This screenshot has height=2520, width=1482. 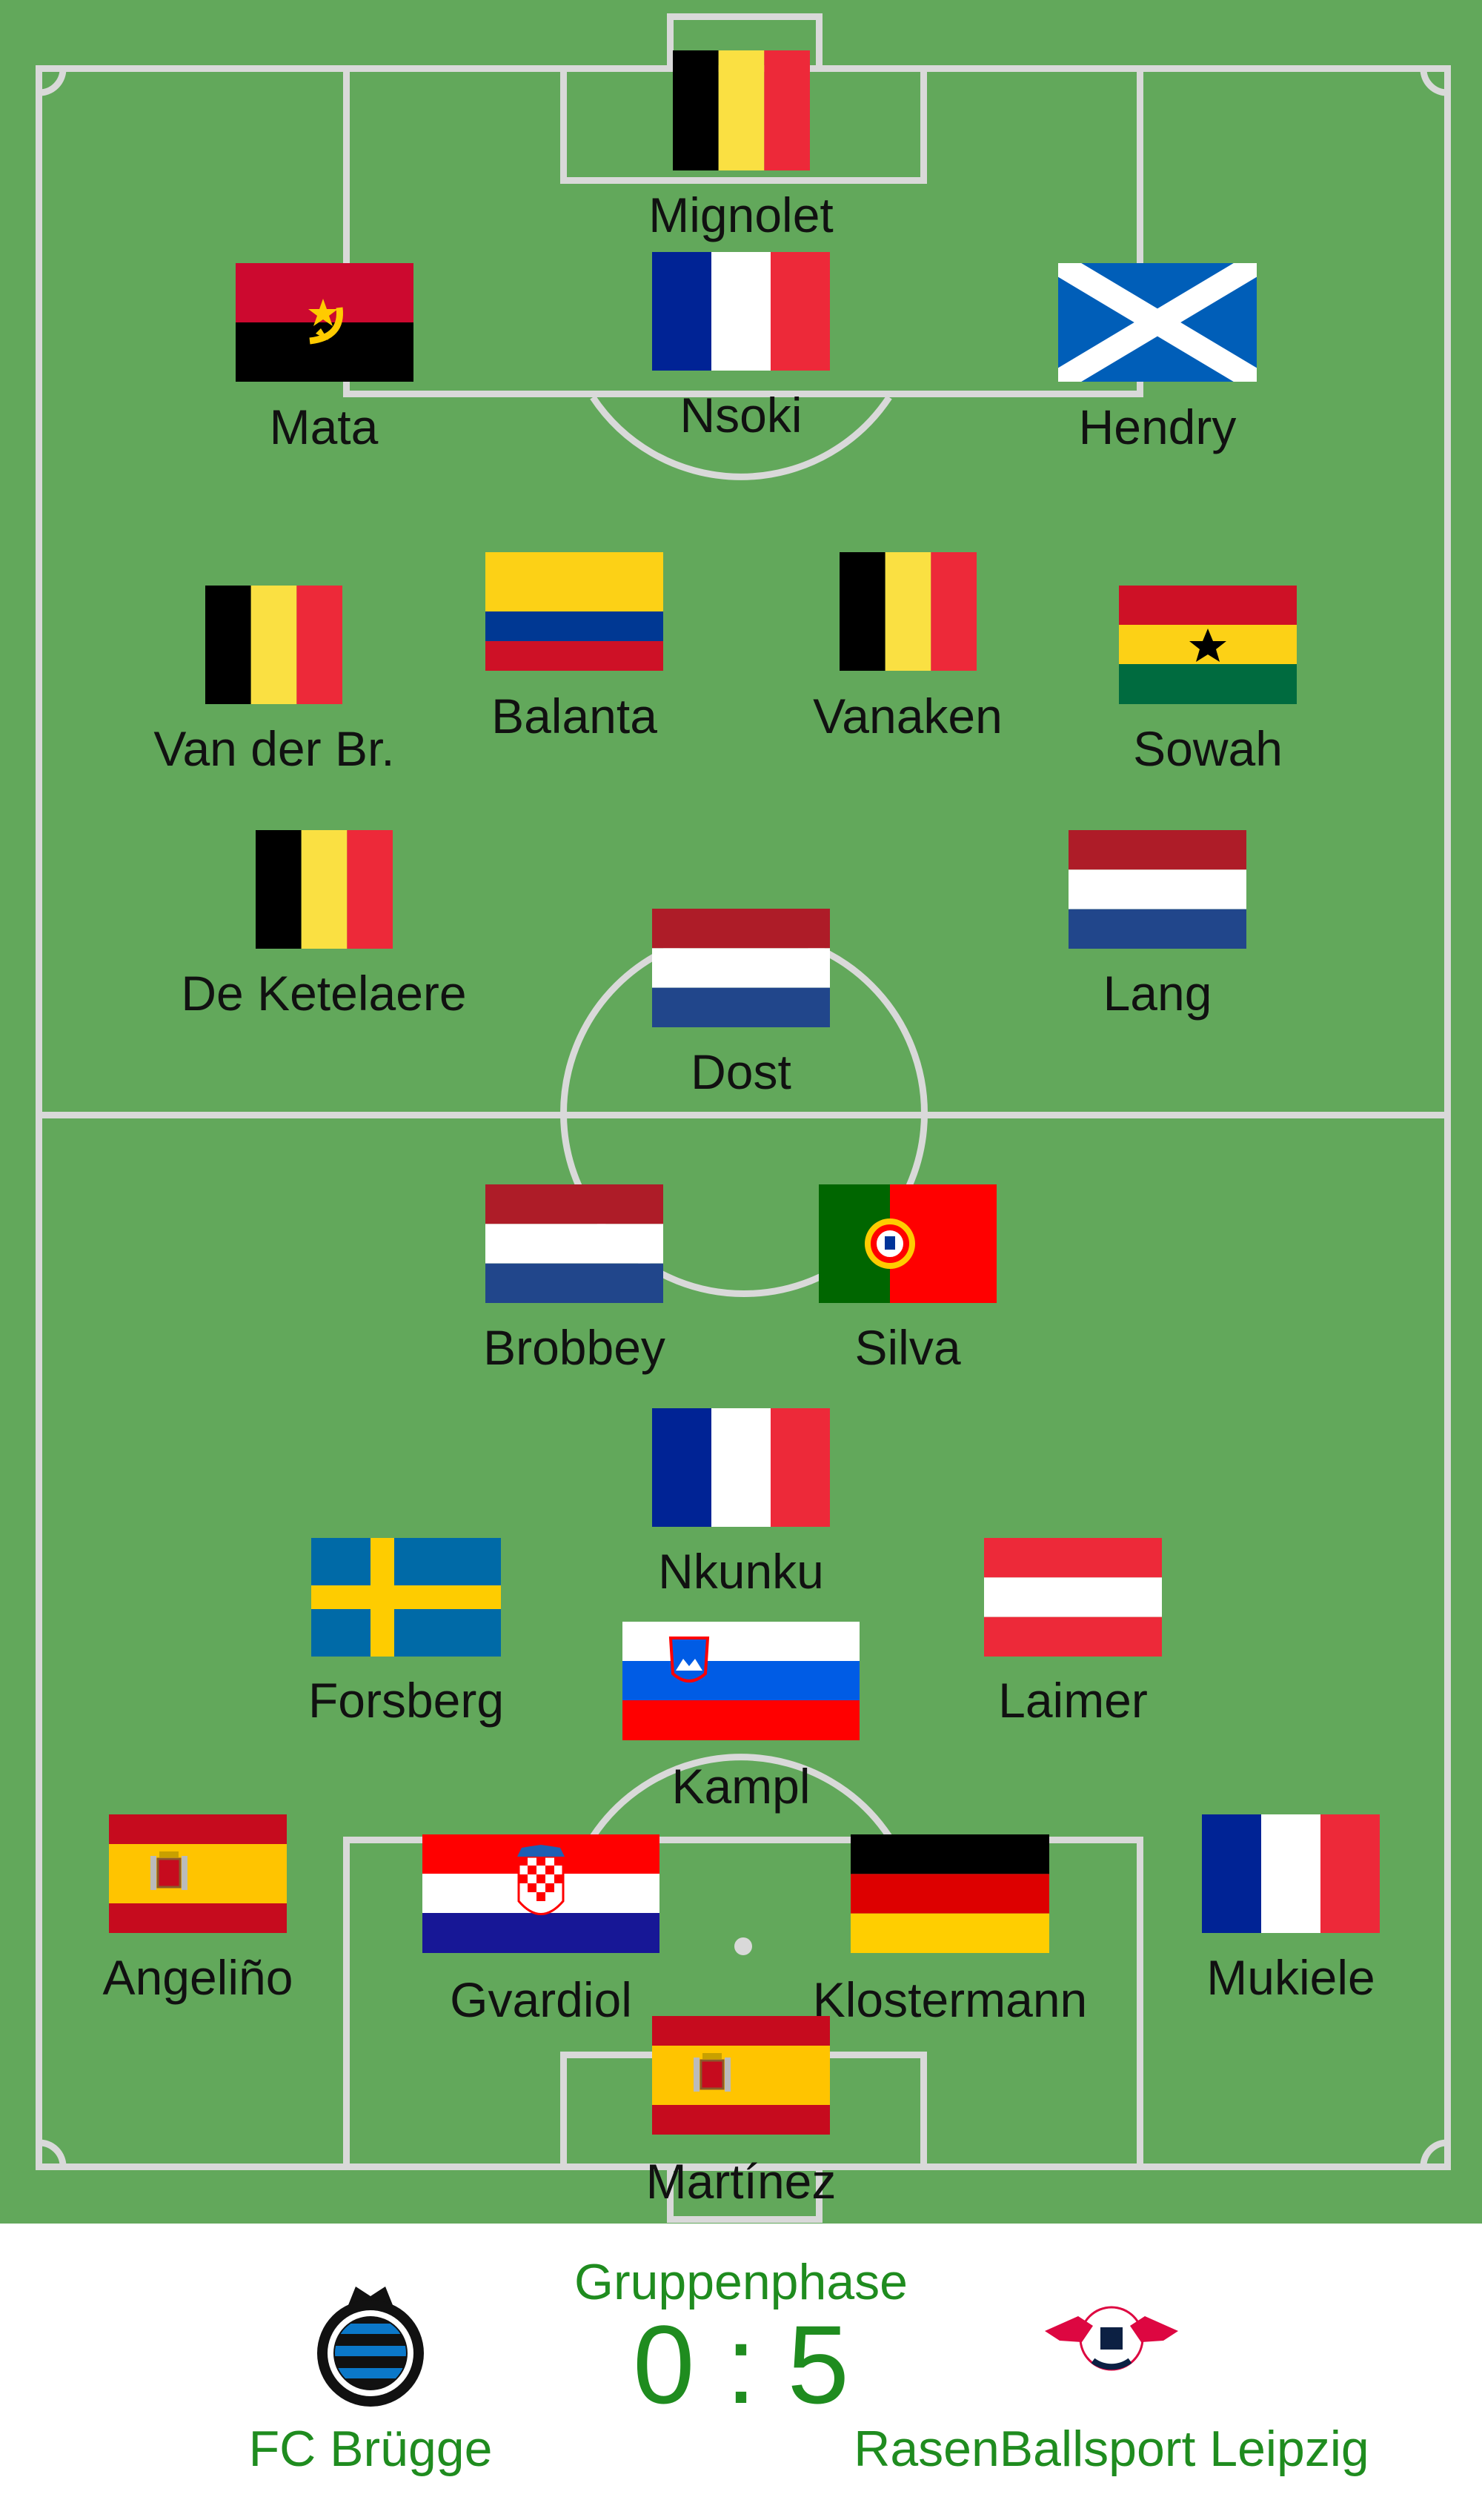 I want to click on slovenia-flag-icon, so click(x=741, y=1681).